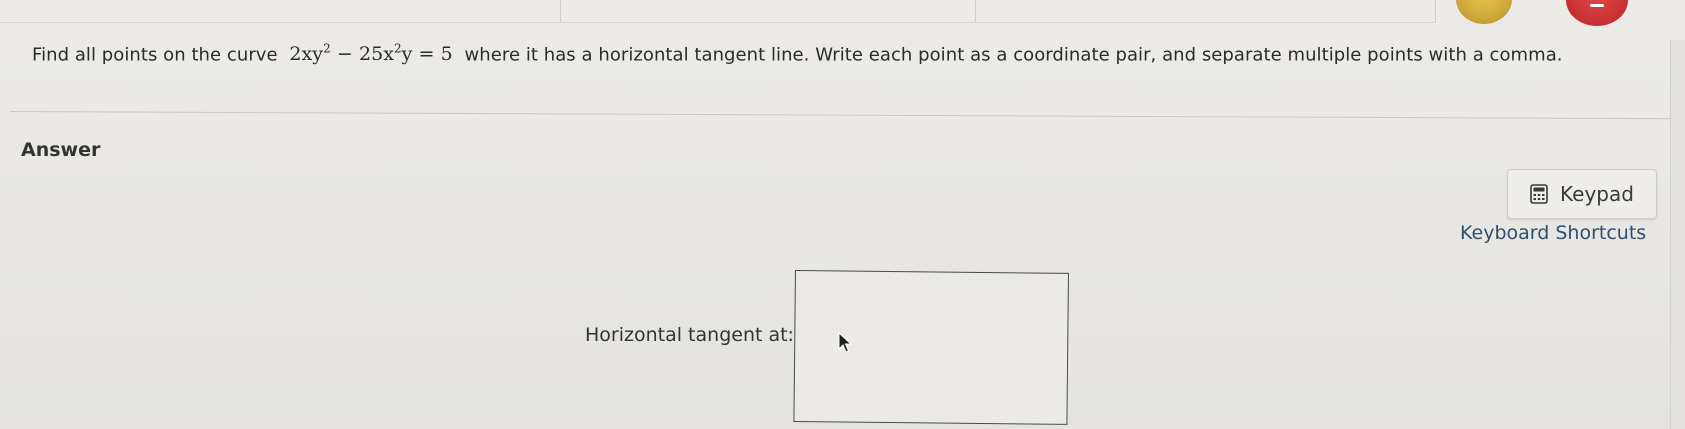  I want to click on equation-minus: −, so click(344, 54).